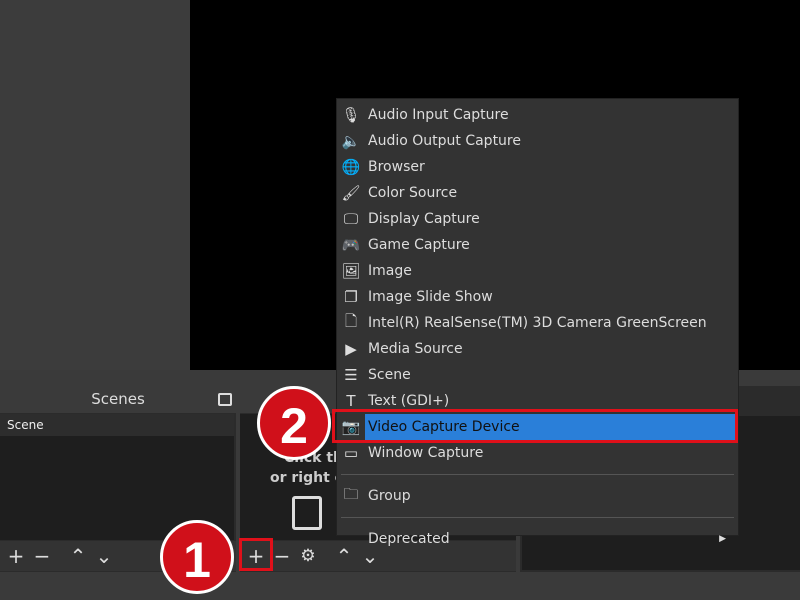 This screenshot has width=800, height=600. Describe the element at coordinates (537, 219) in the screenshot. I see `menu-item-display-capture: 🖵 Display Capture` at that location.